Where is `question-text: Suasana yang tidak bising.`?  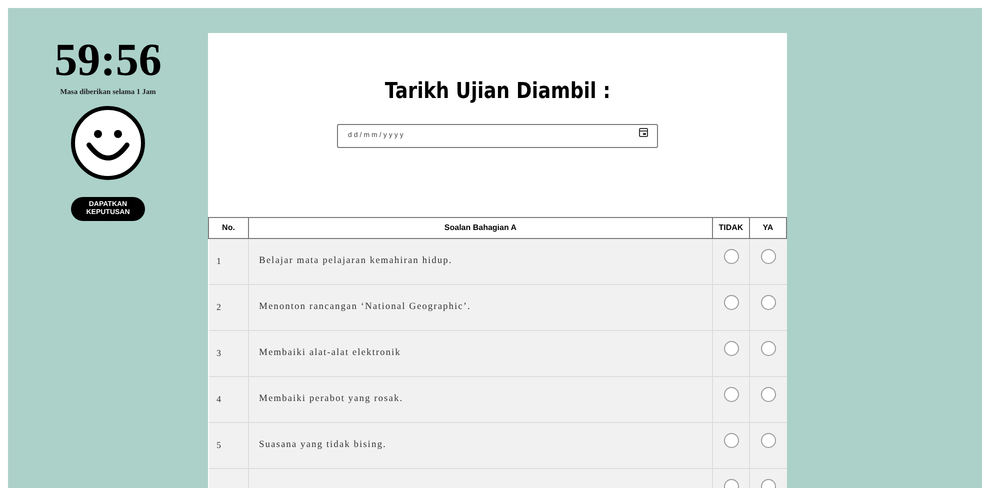 question-text: Suasana yang tidak bising. is located at coordinates (322, 445).